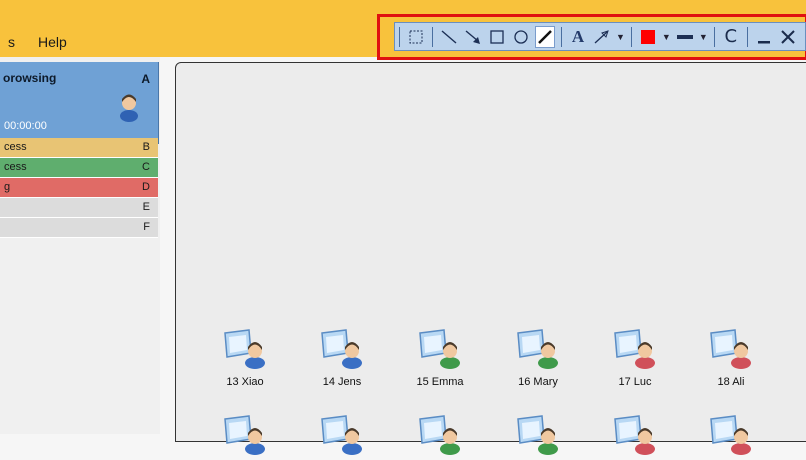 The image size is (806, 460). What do you see at coordinates (342, 382) in the screenshot?
I see `student-name: 14 Jens` at bounding box center [342, 382].